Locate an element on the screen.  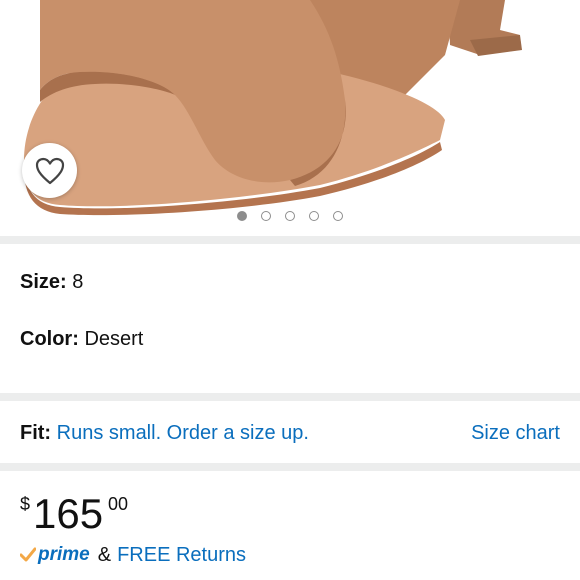
heart-outline-icon is located at coordinates (49, 170).